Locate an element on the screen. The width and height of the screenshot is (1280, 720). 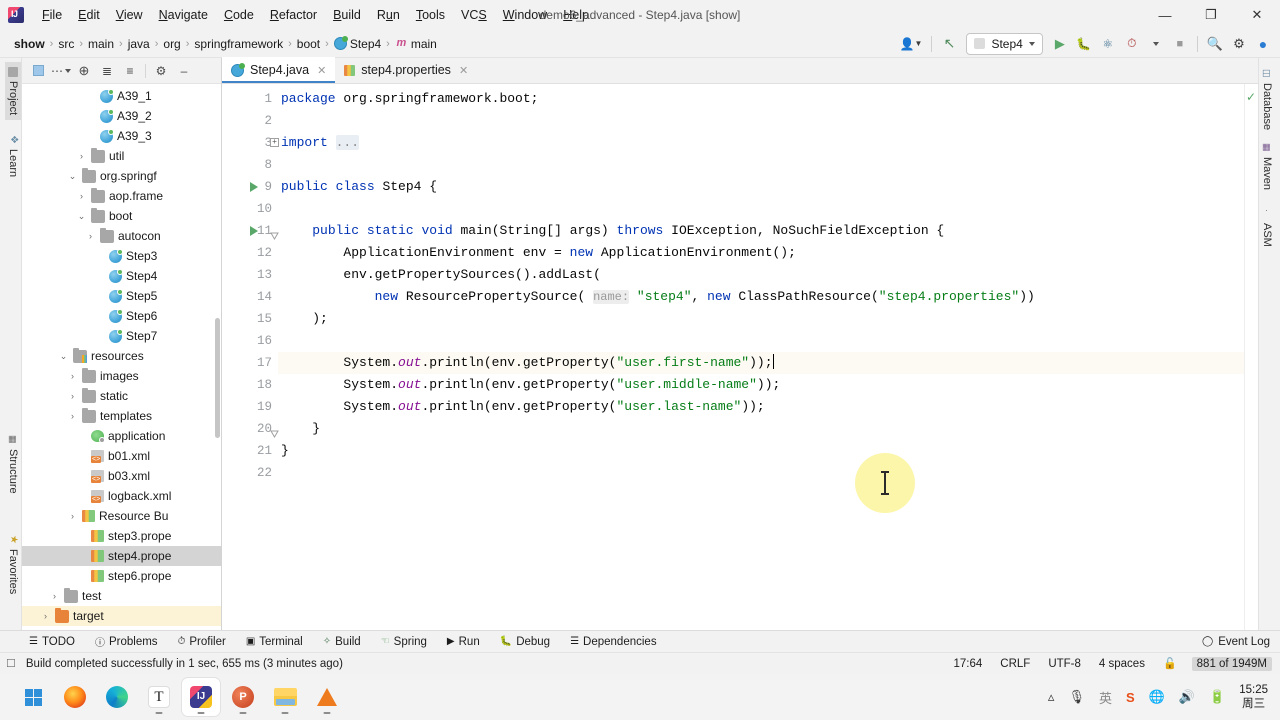
maximize-button: ❐ is located at coordinates (1211, 15).